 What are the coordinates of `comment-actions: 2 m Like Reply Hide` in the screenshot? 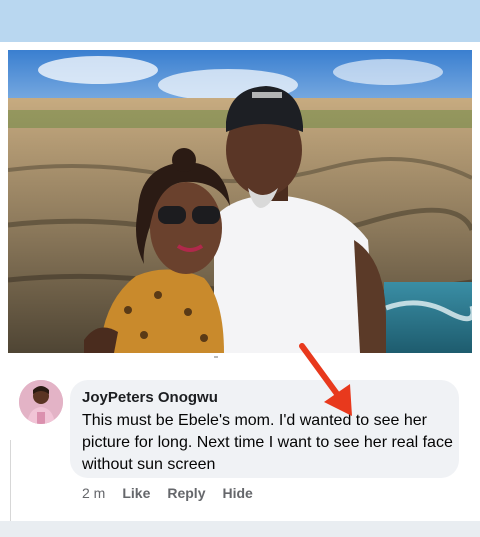 It's located at (176, 493).